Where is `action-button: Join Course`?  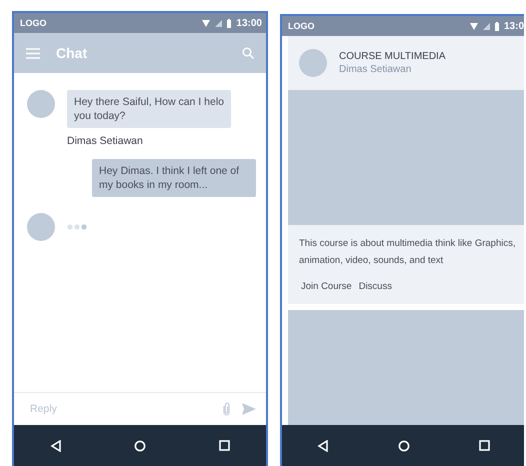 action-button: Join Course is located at coordinates (326, 286).